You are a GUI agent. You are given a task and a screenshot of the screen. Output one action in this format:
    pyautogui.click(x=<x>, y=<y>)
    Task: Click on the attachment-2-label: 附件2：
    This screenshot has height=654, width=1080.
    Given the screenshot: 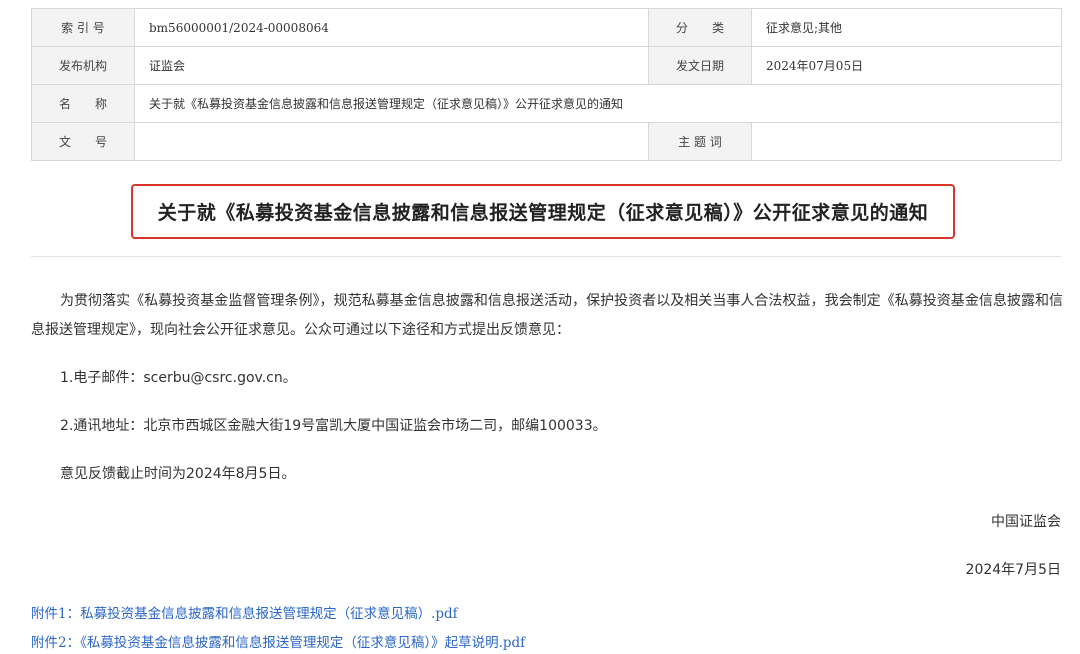 What is the action you would take?
    pyautogui.click(x=56, y=643)
    